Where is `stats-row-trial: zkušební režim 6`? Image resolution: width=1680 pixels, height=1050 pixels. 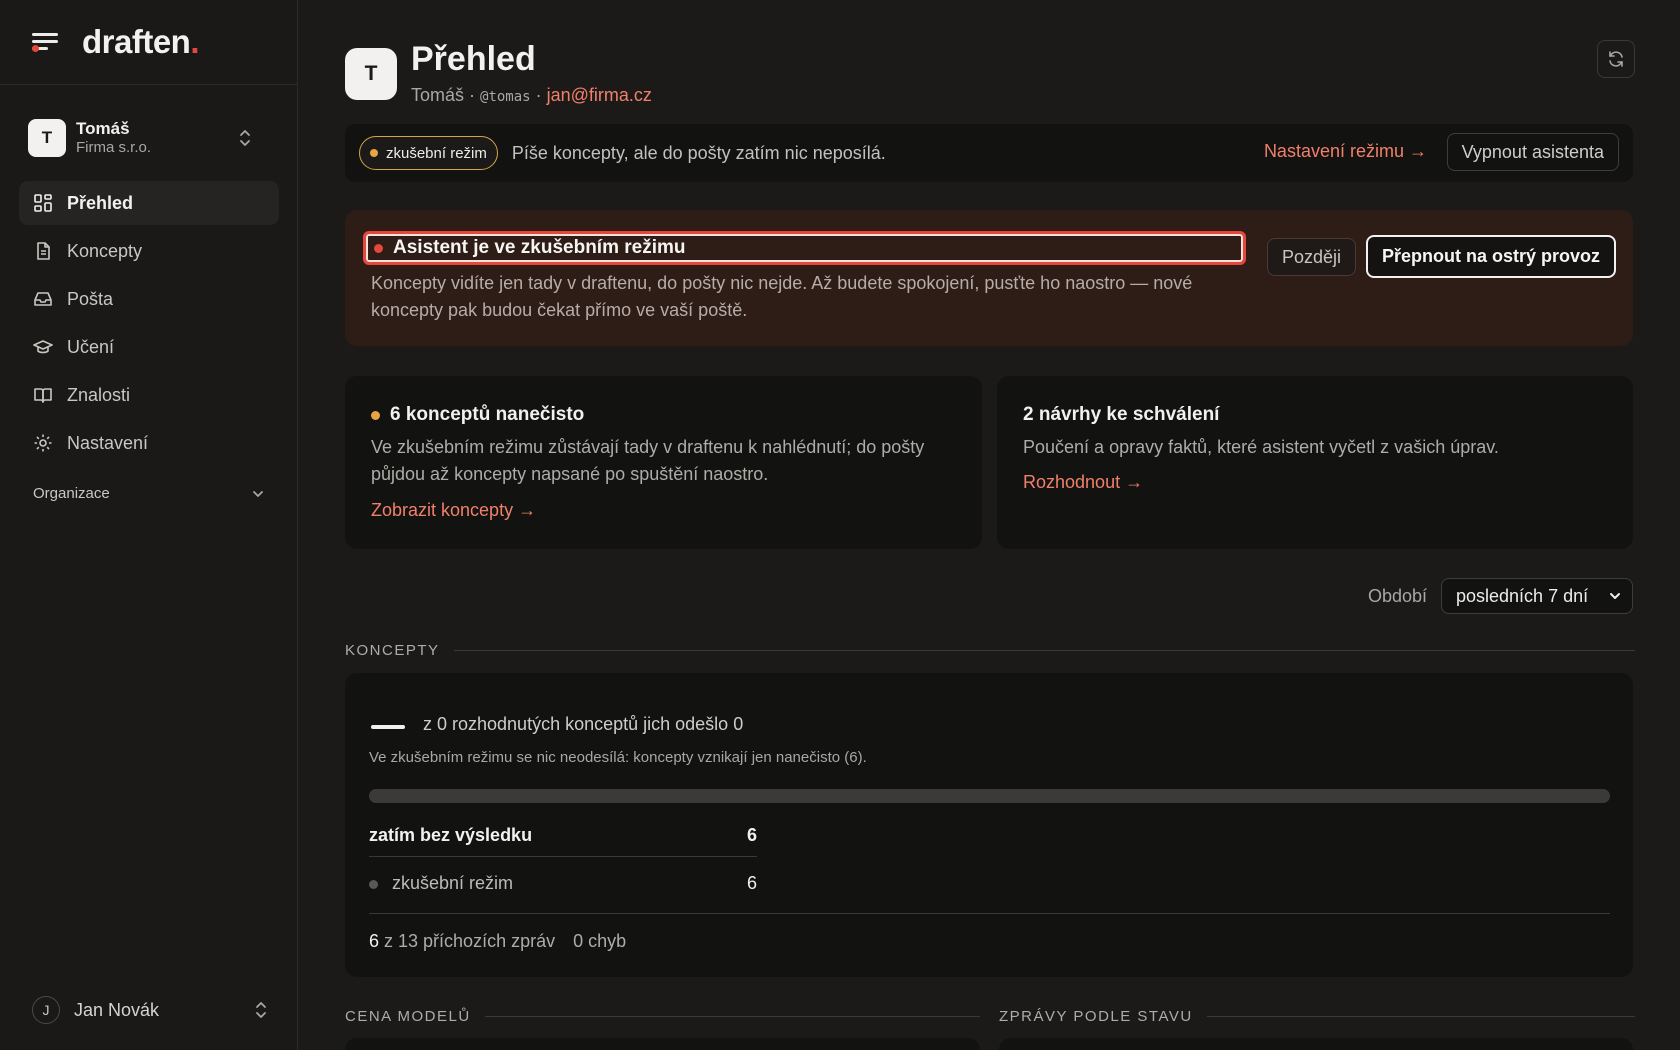 stats-row-trial: zkušební režim 6 is located at coordinates (563, 883).